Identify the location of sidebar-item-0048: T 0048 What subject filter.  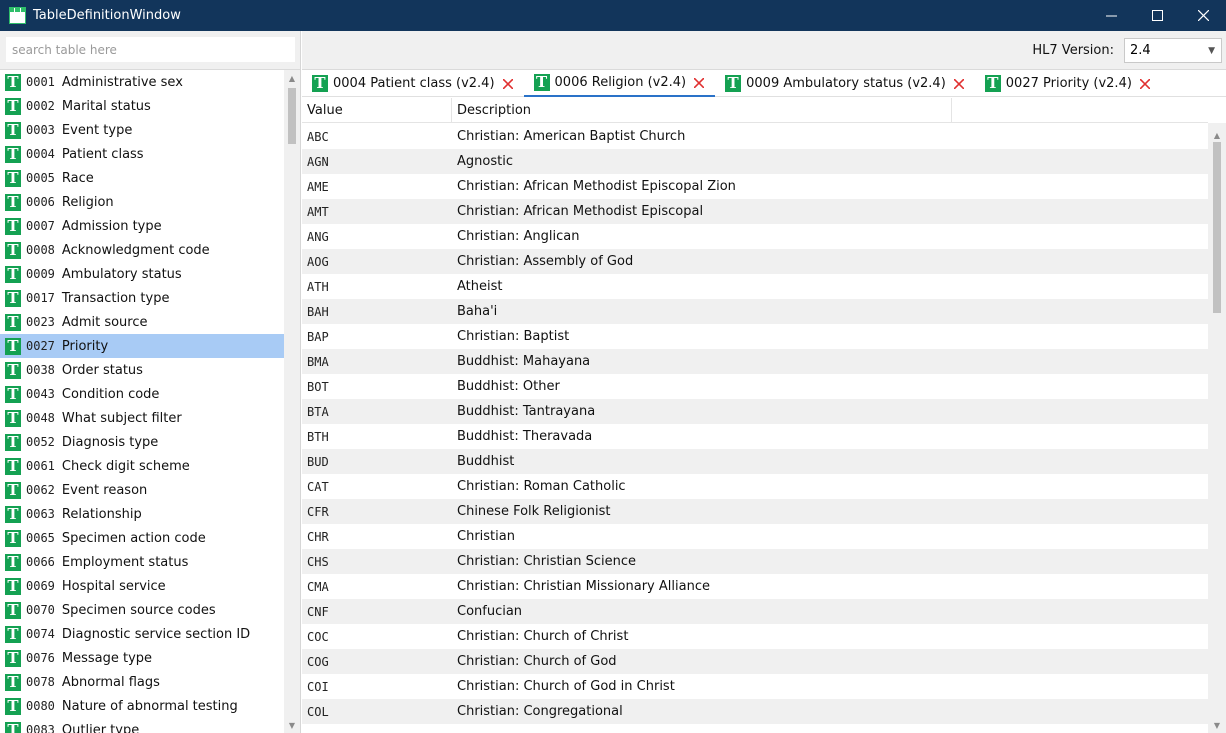
(142, 418).